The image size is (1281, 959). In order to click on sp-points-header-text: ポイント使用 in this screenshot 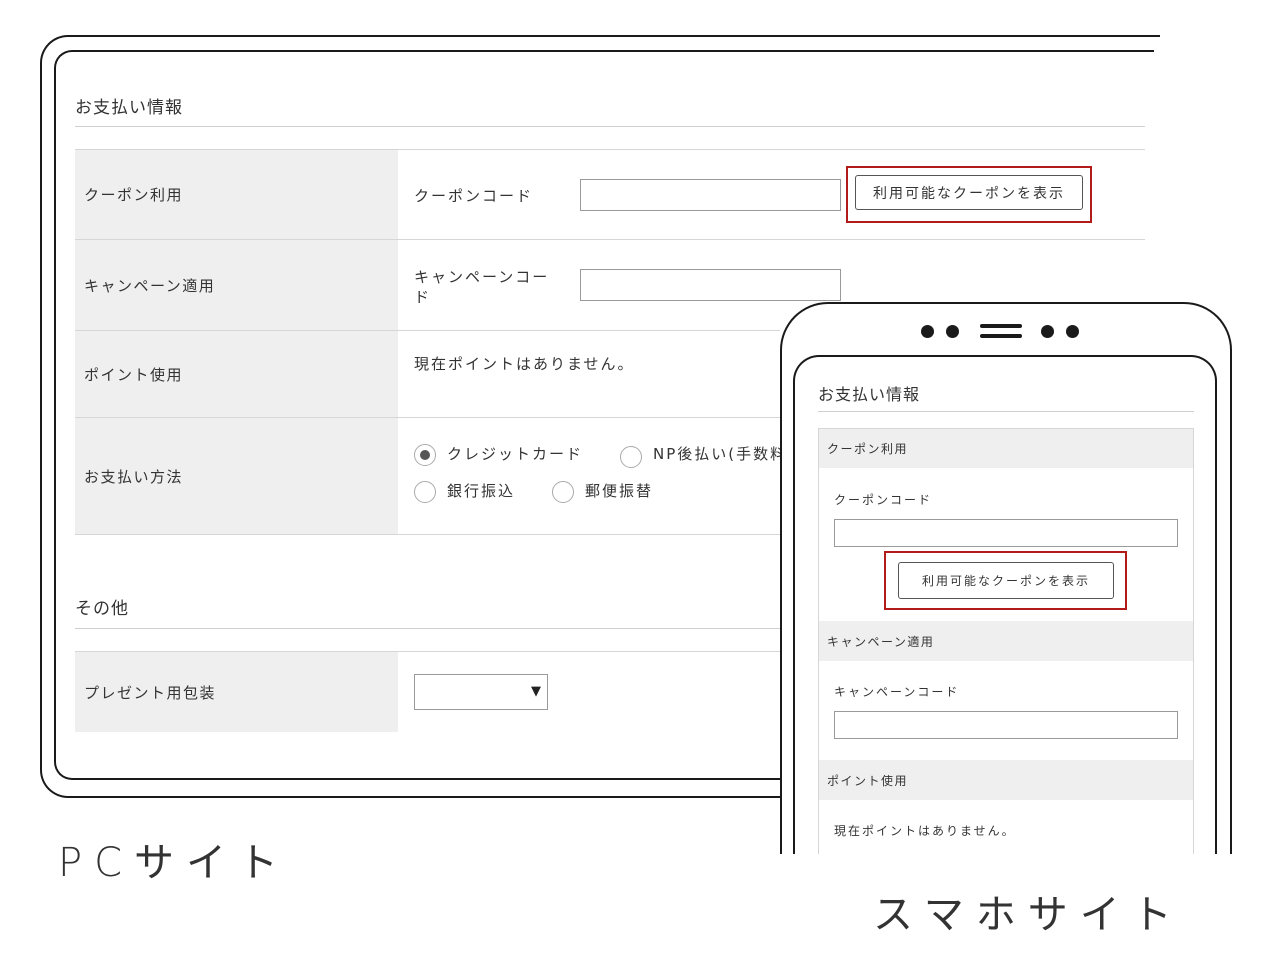, I will do `click(868, 780)`.